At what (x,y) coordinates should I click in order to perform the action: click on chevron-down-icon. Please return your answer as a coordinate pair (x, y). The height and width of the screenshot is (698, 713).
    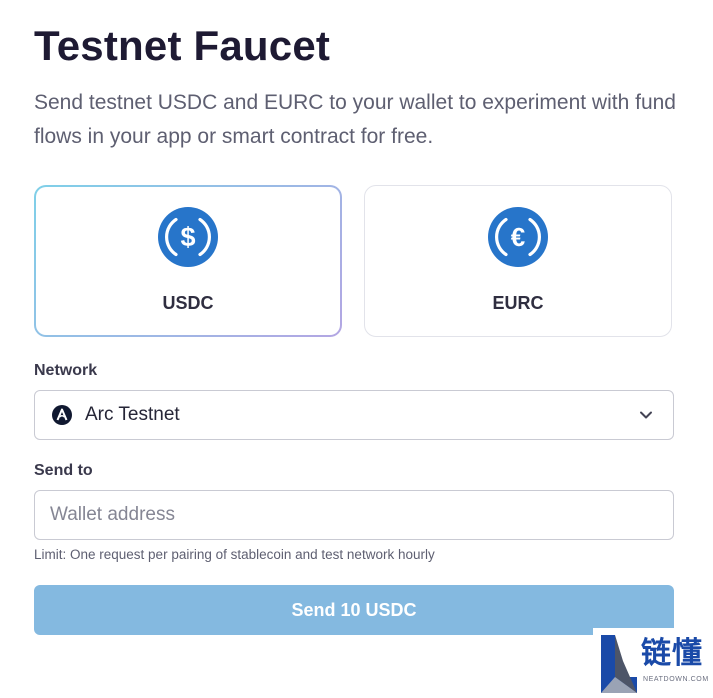
    Looking at the image, I should click on (646, 415).